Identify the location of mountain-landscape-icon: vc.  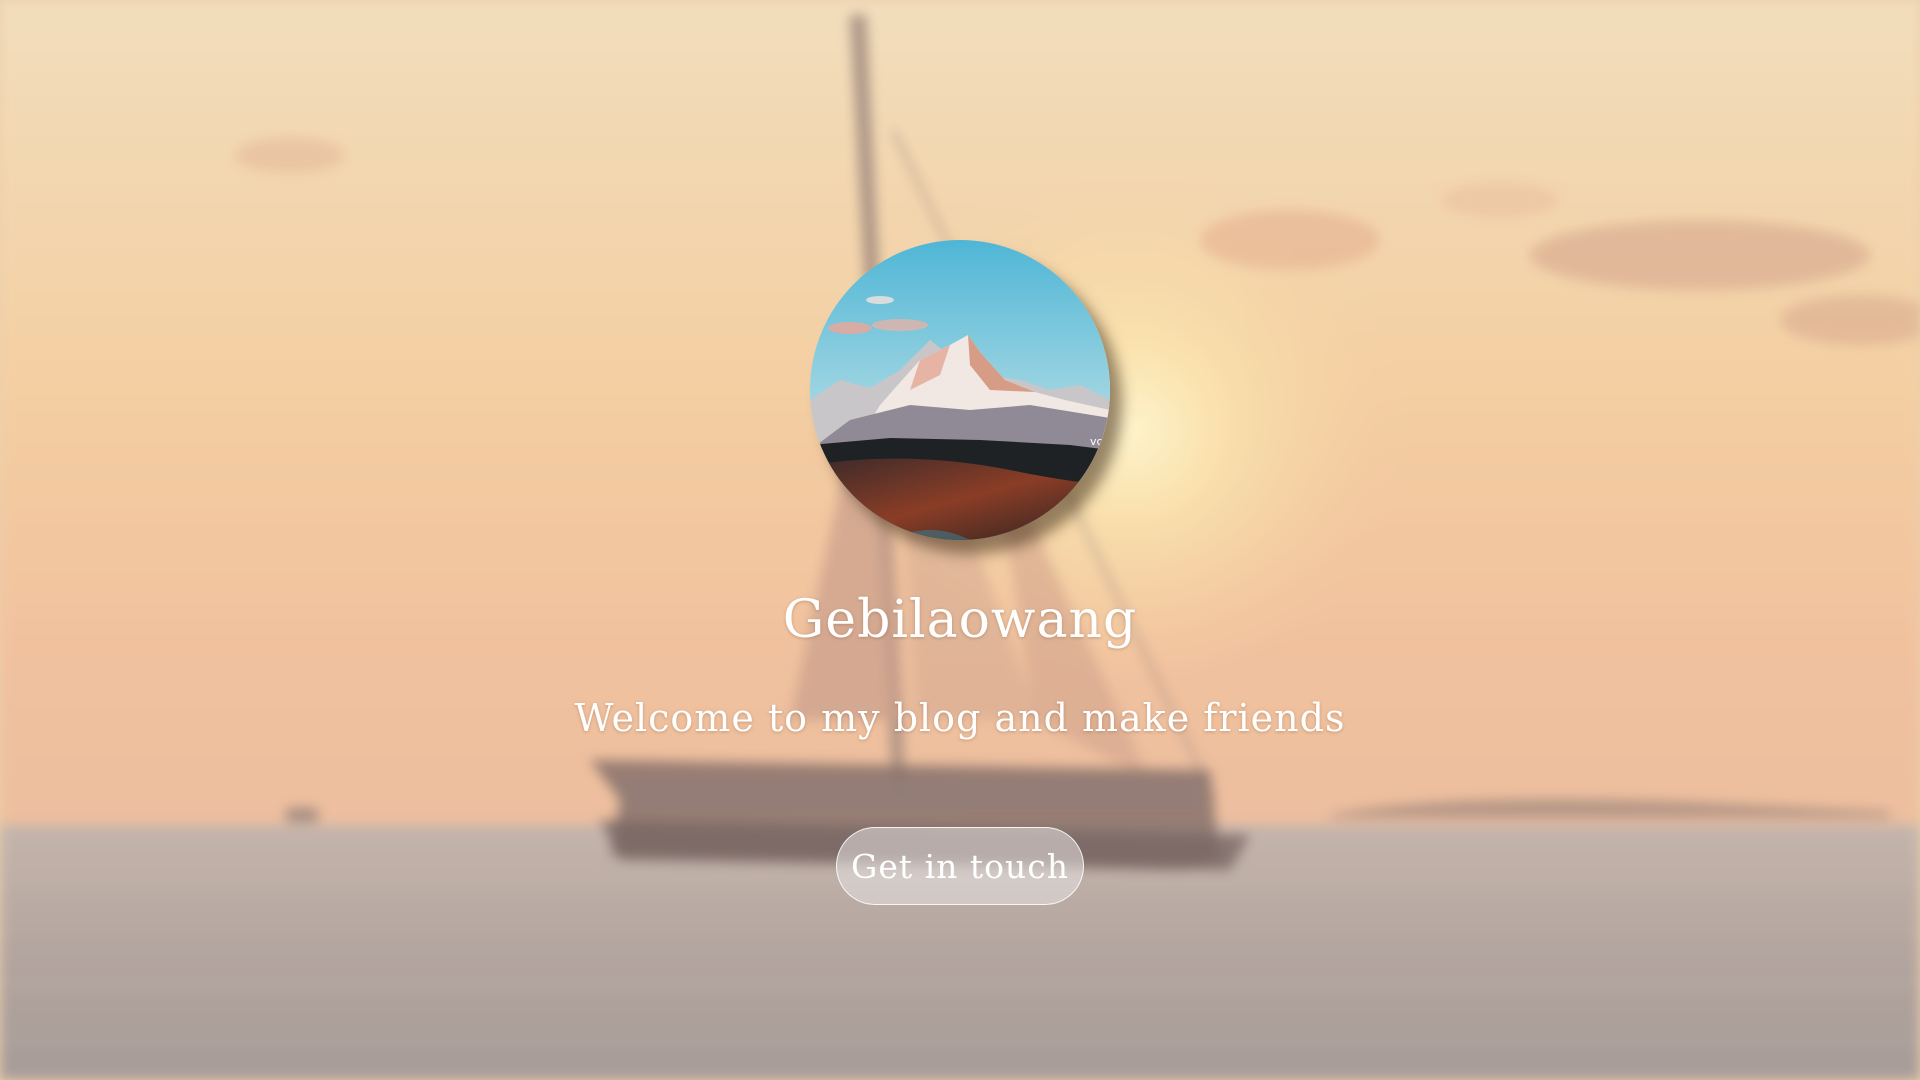
(960, 390).